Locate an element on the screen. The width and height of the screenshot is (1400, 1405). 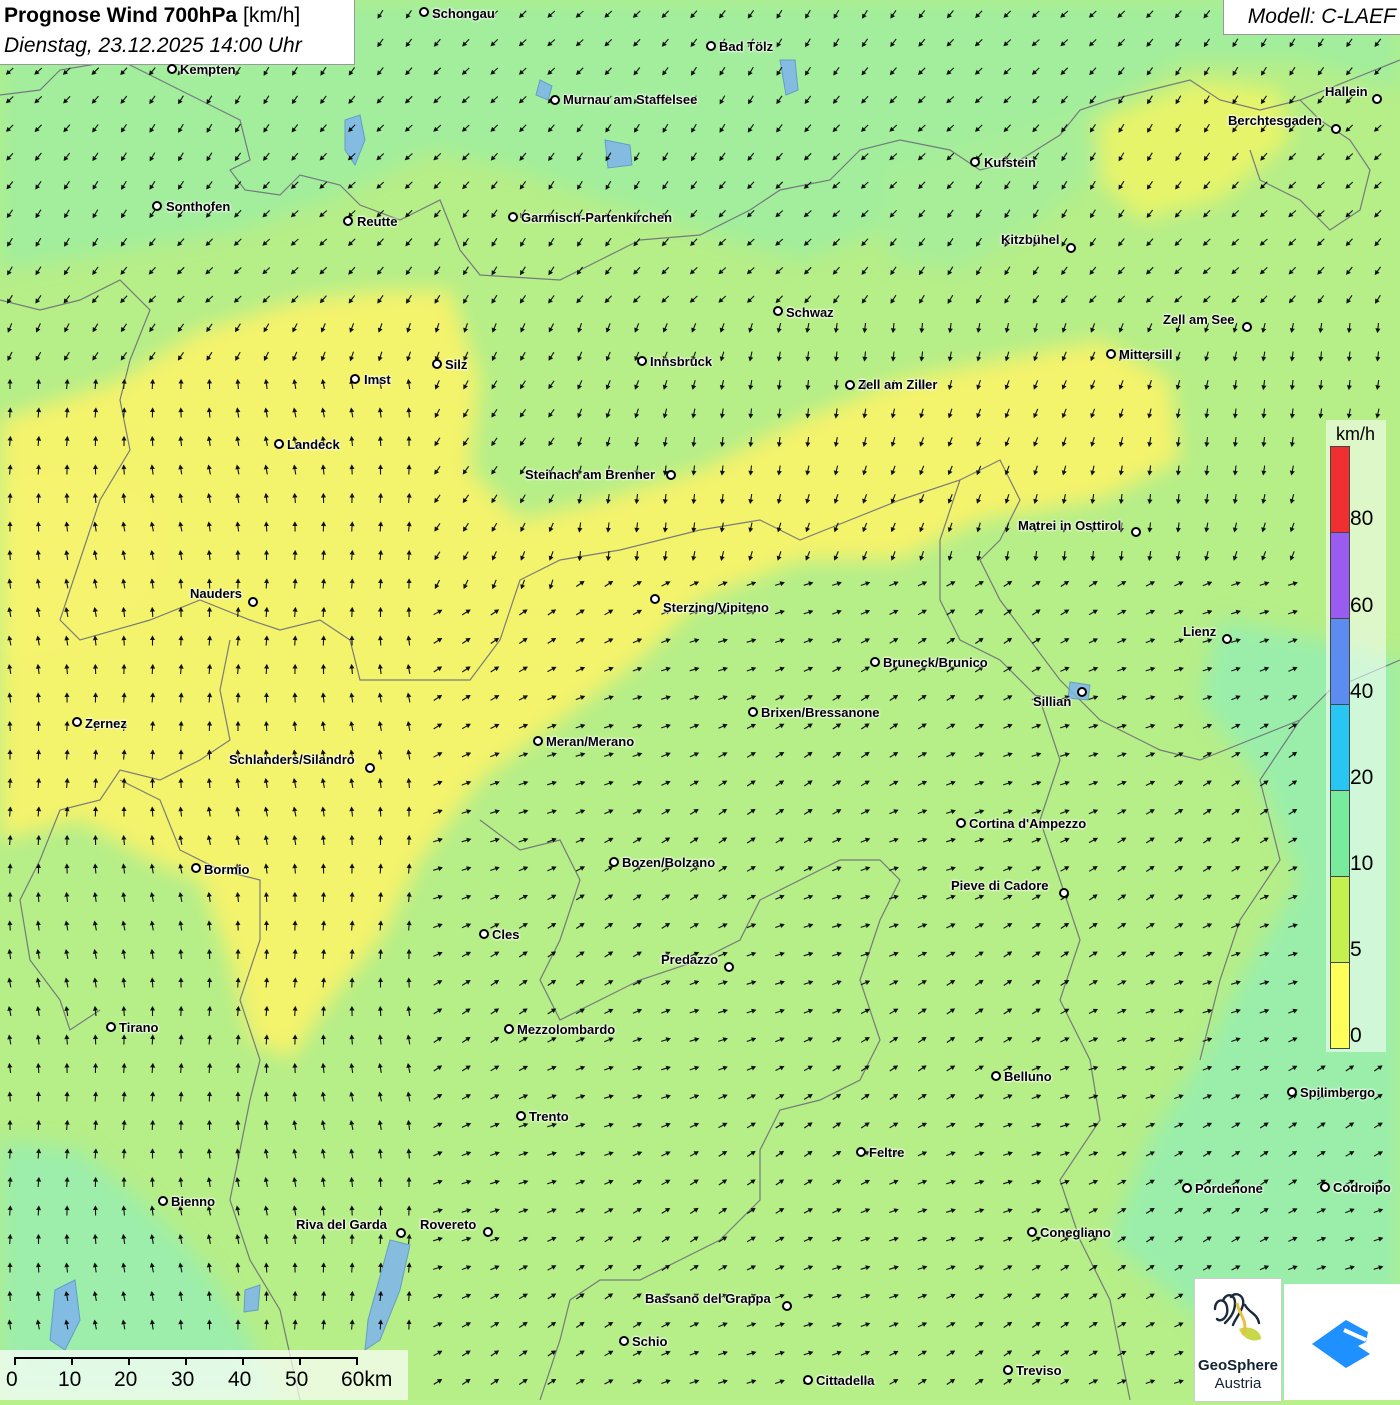
city-label: Brixen/Bressanone is located at coordinates (820, 712).